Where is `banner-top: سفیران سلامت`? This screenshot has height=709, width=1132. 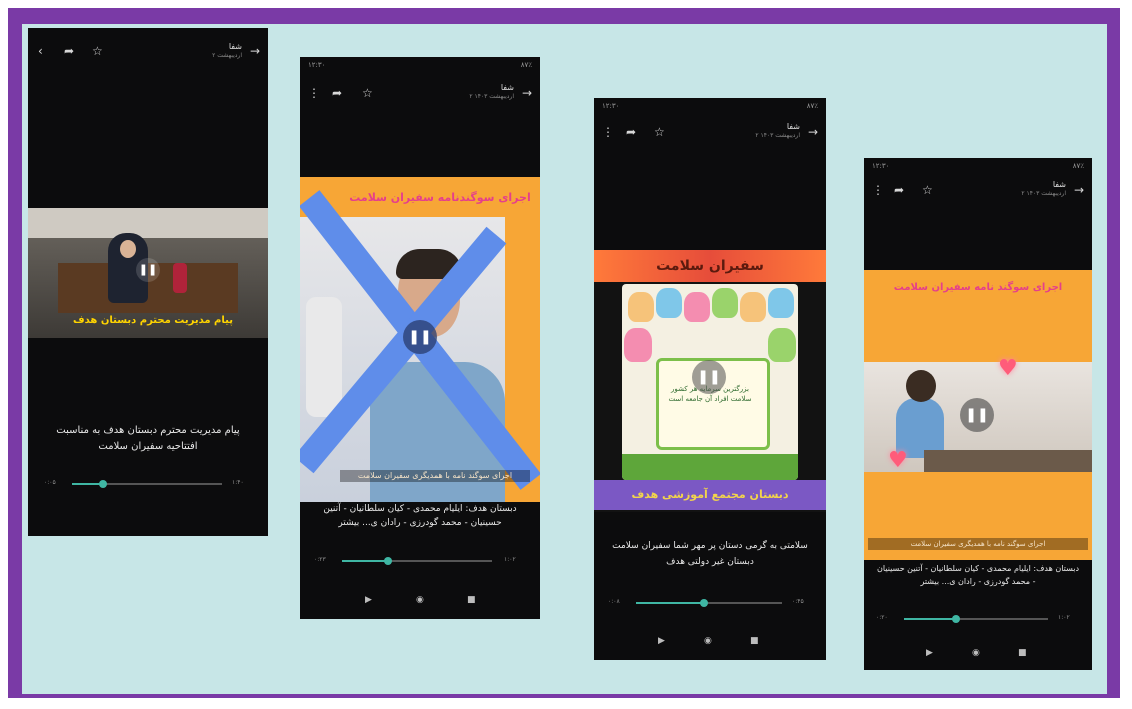 banner-top: سفیران سلامت is located at coordinates (710, 266).